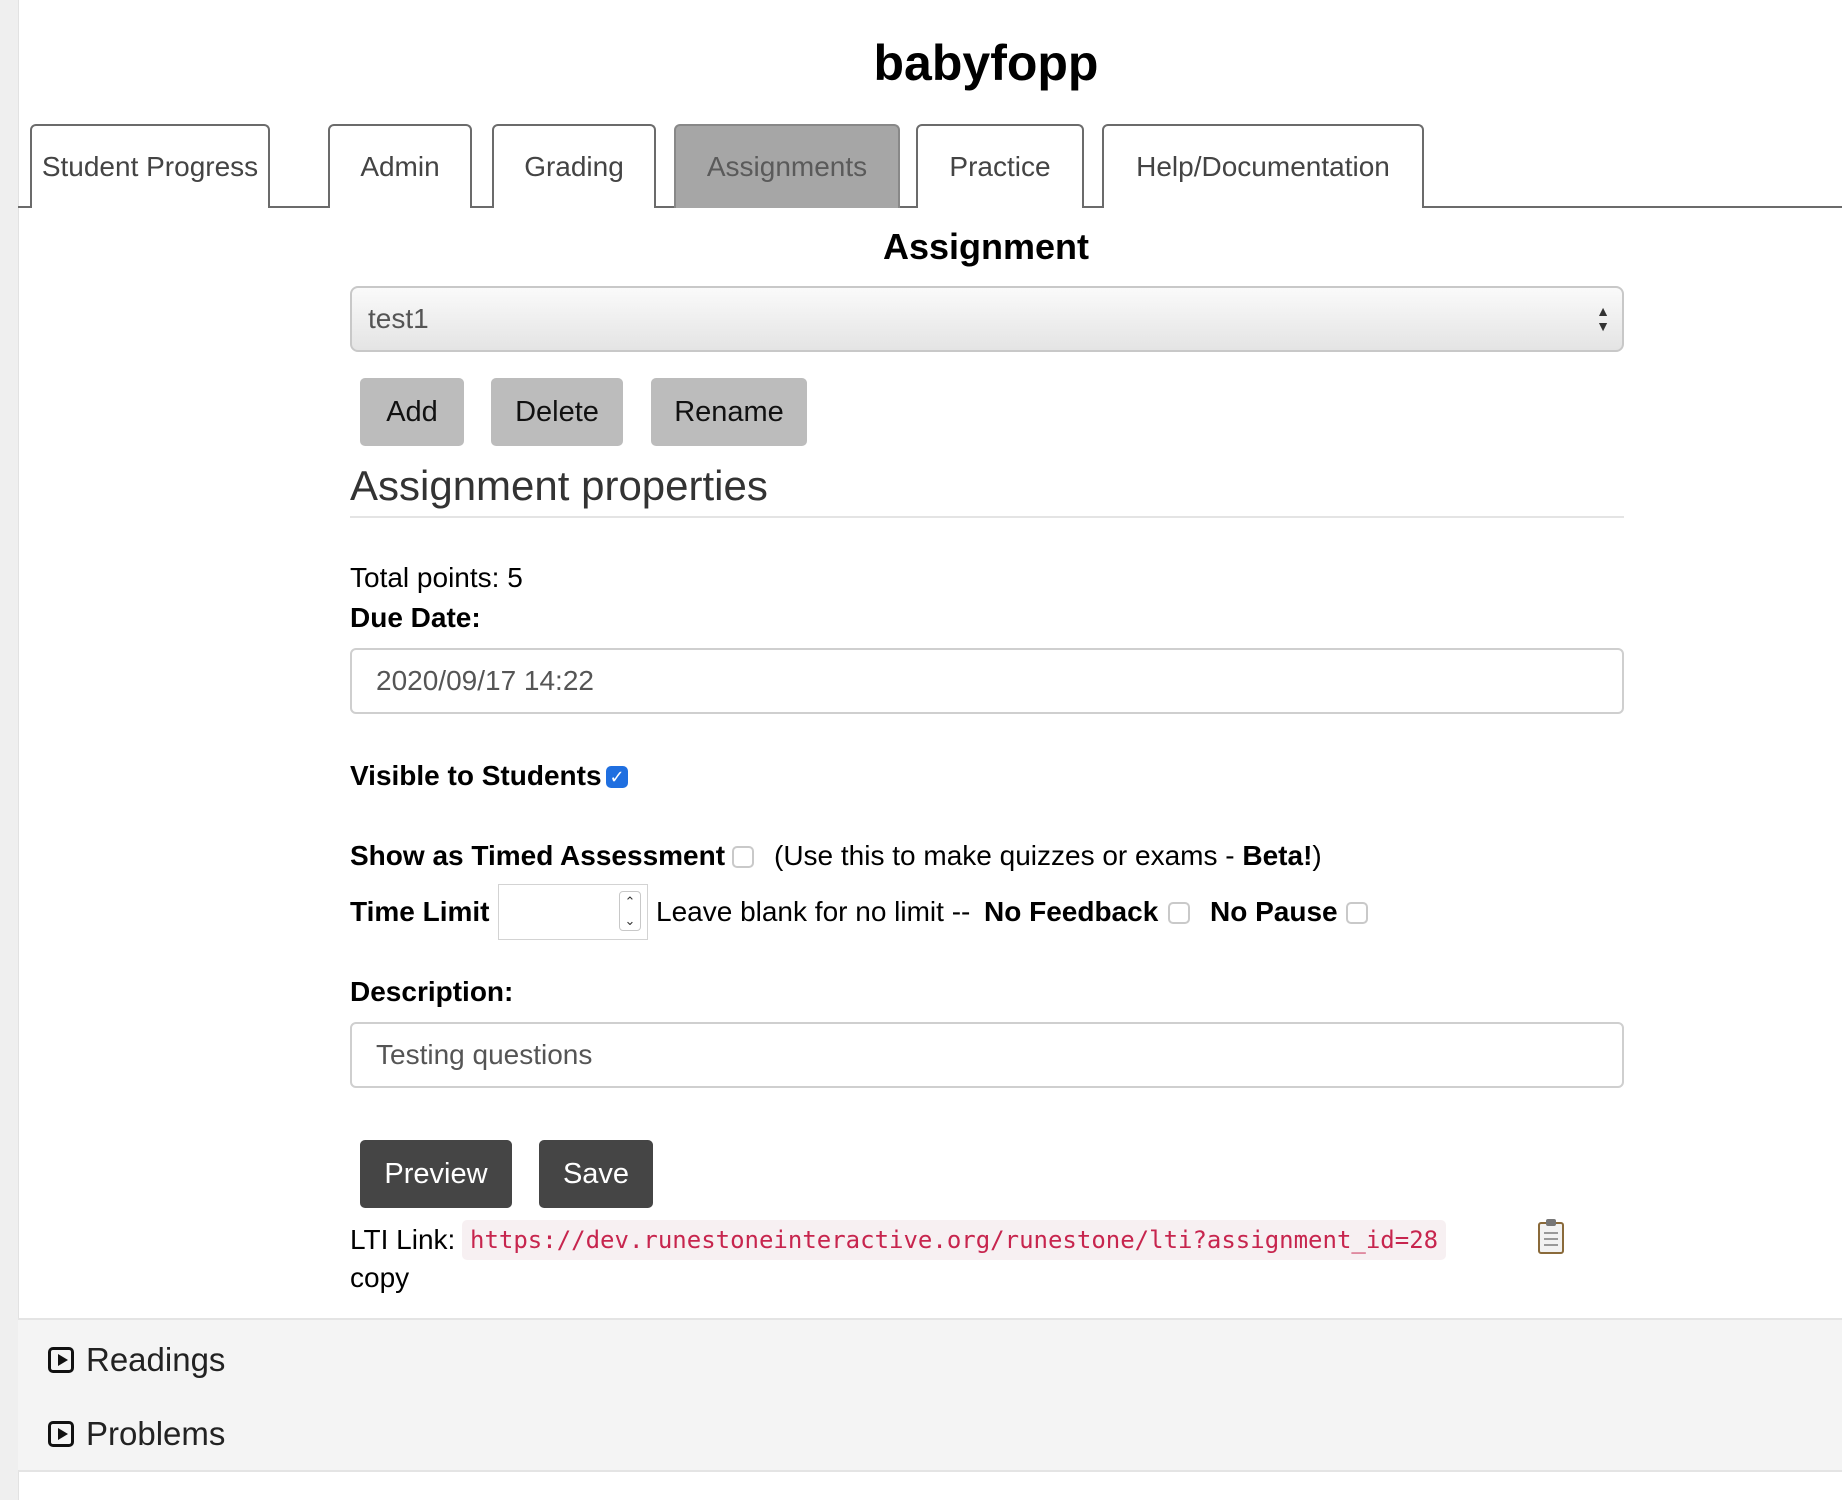  Describe the element at coordinates (412, 412) in the screenshot. I see `add-button: Add` at that location.